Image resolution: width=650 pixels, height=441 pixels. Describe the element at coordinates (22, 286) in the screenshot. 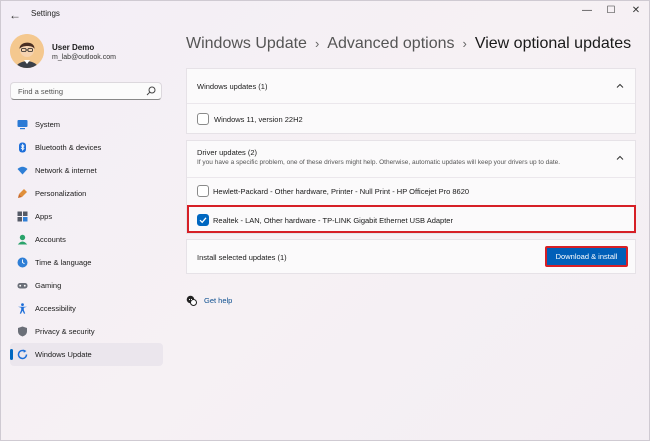

I see `gamepad-icon` at that location.